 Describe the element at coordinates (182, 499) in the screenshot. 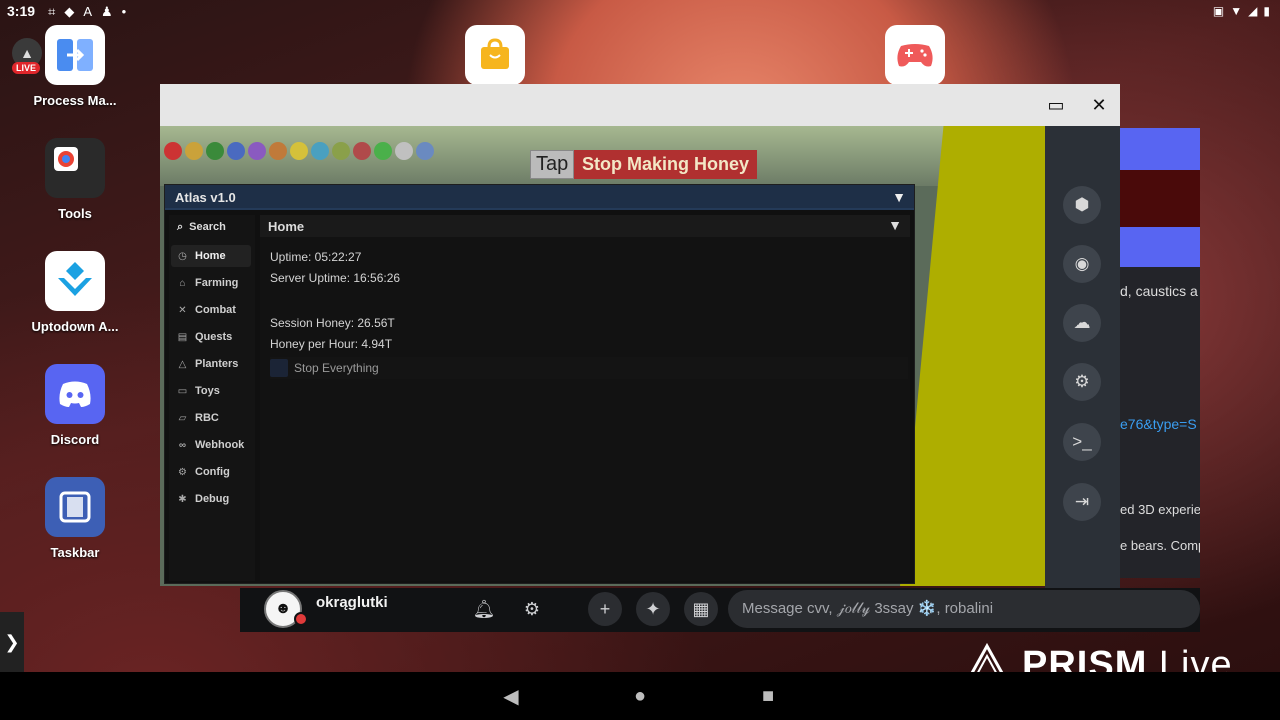

I see `bug-icon: ✱` at that location.